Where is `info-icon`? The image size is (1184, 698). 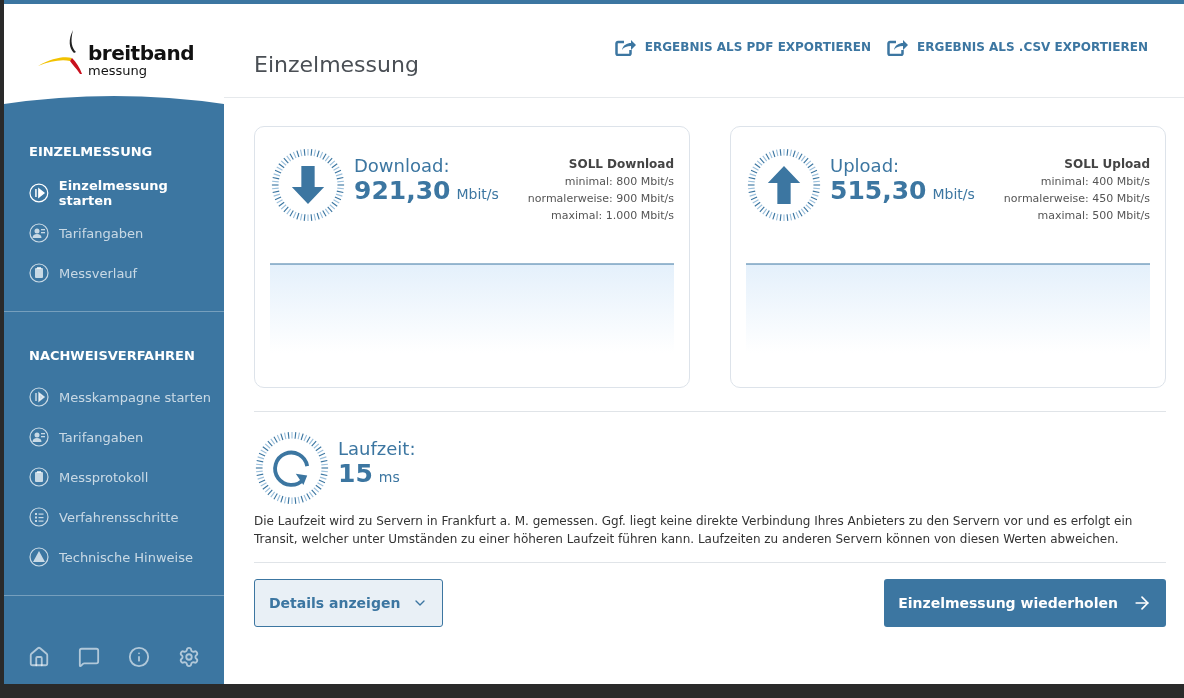
info-icon is located at coordinates (139, 657).